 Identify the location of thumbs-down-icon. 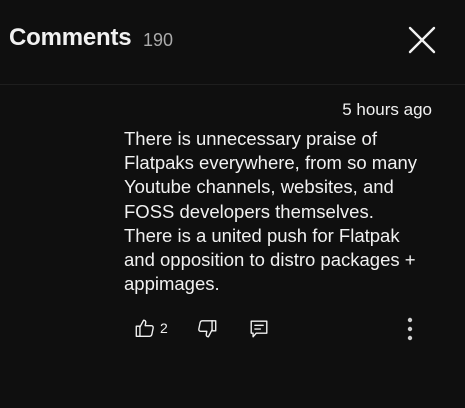
(207, 329).